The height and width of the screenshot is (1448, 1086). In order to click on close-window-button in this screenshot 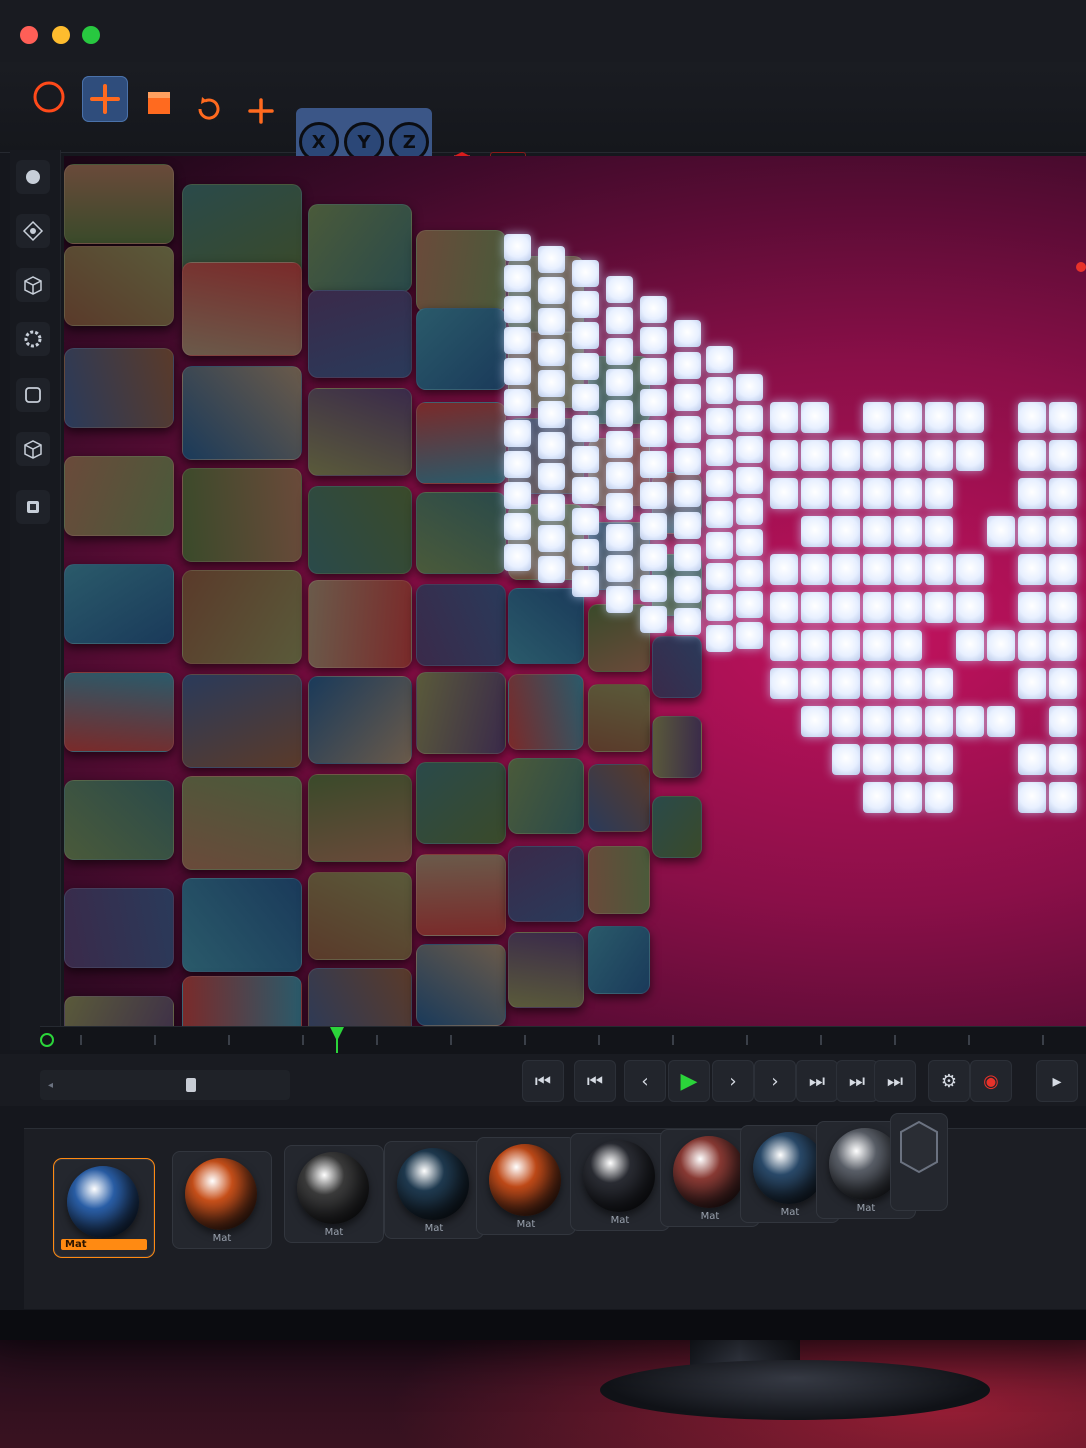, I will do `click(29, 35)`.